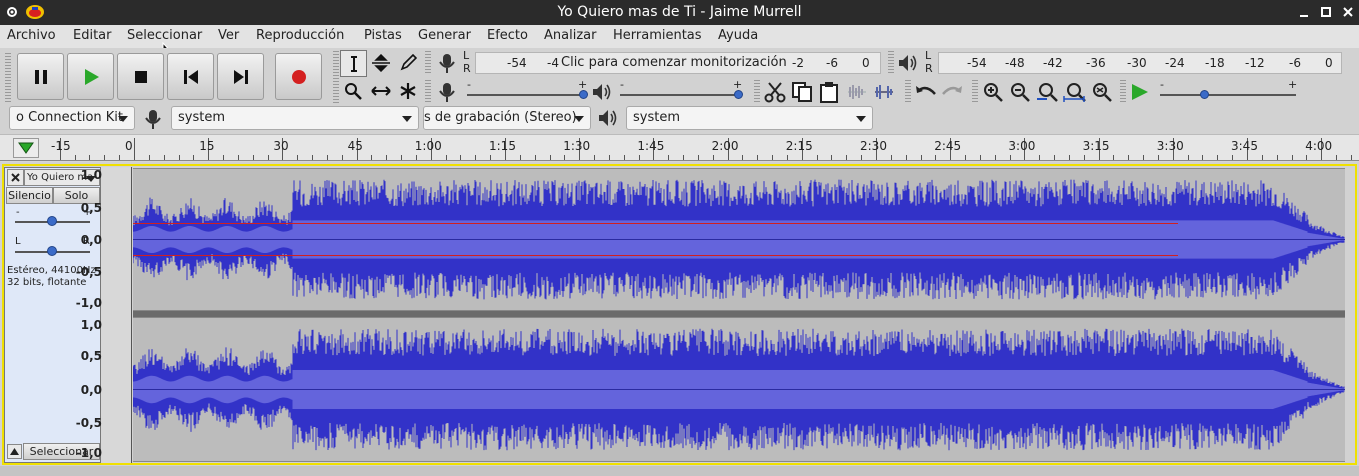 Image resolution: width=1359 pixels, height=476 pixels. I want to click on recording-device-value: system, so click(201, 117).